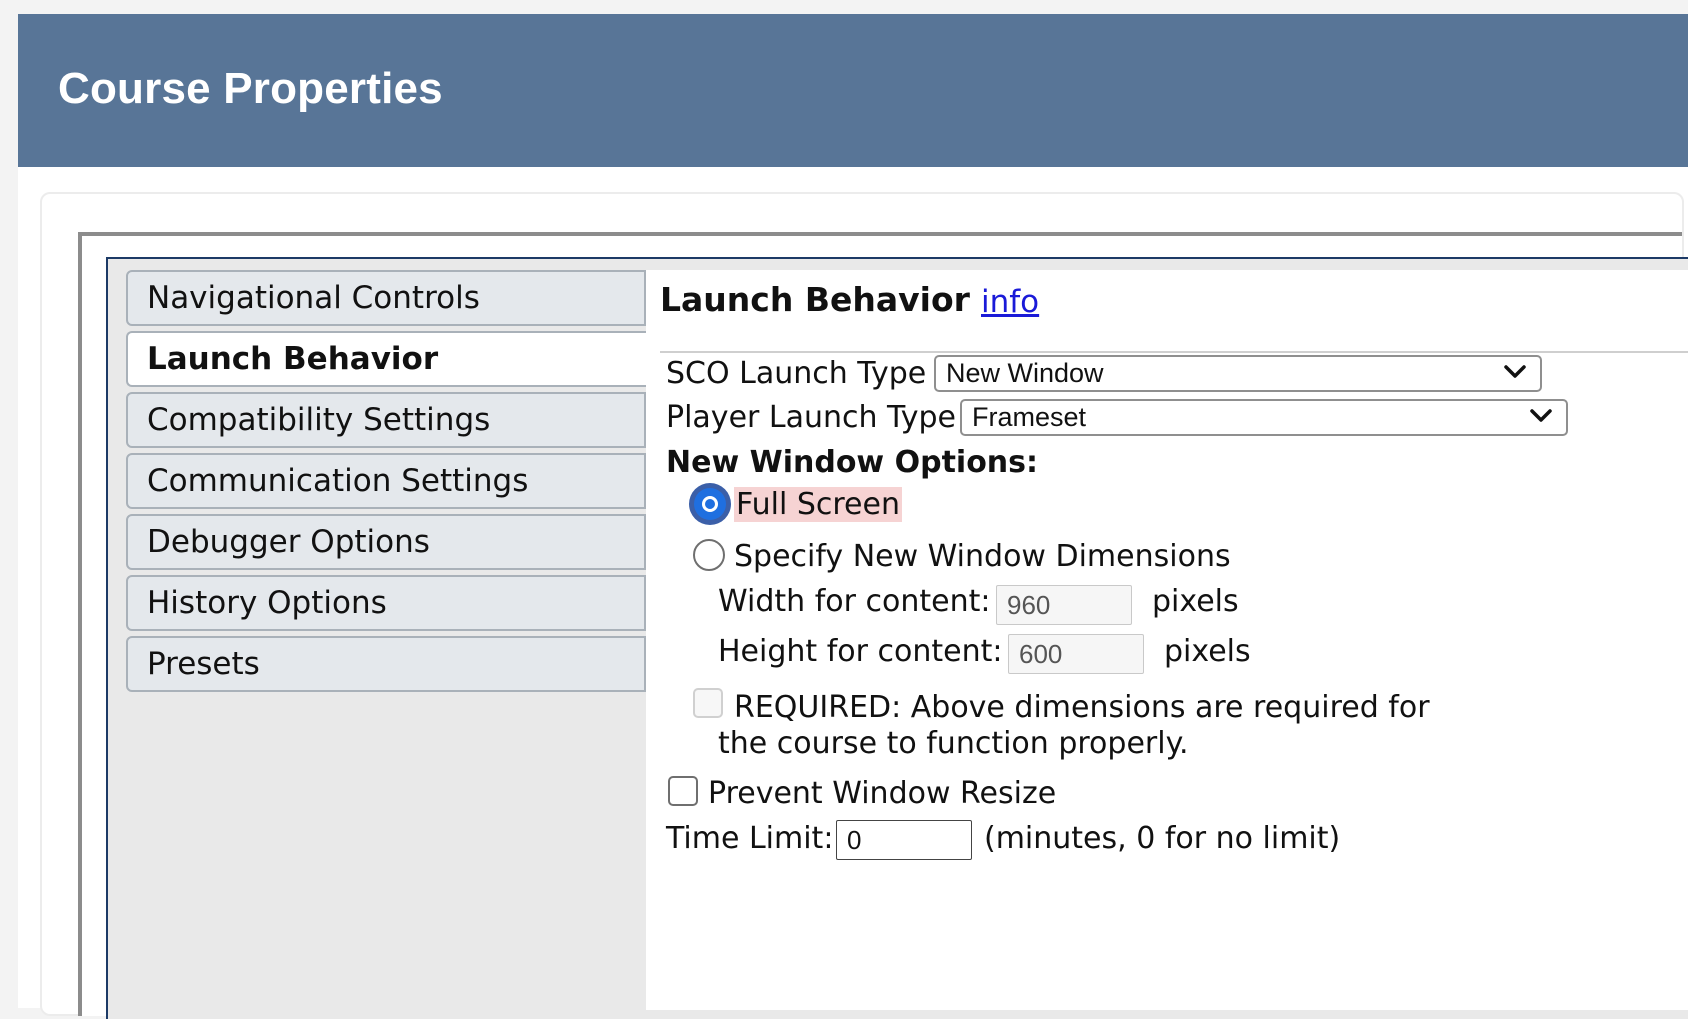 The image size is (1688, 1019). Describe the element at coordinates (250, 88) in the screenshot. I see `page-title: Course Properties` at that location.